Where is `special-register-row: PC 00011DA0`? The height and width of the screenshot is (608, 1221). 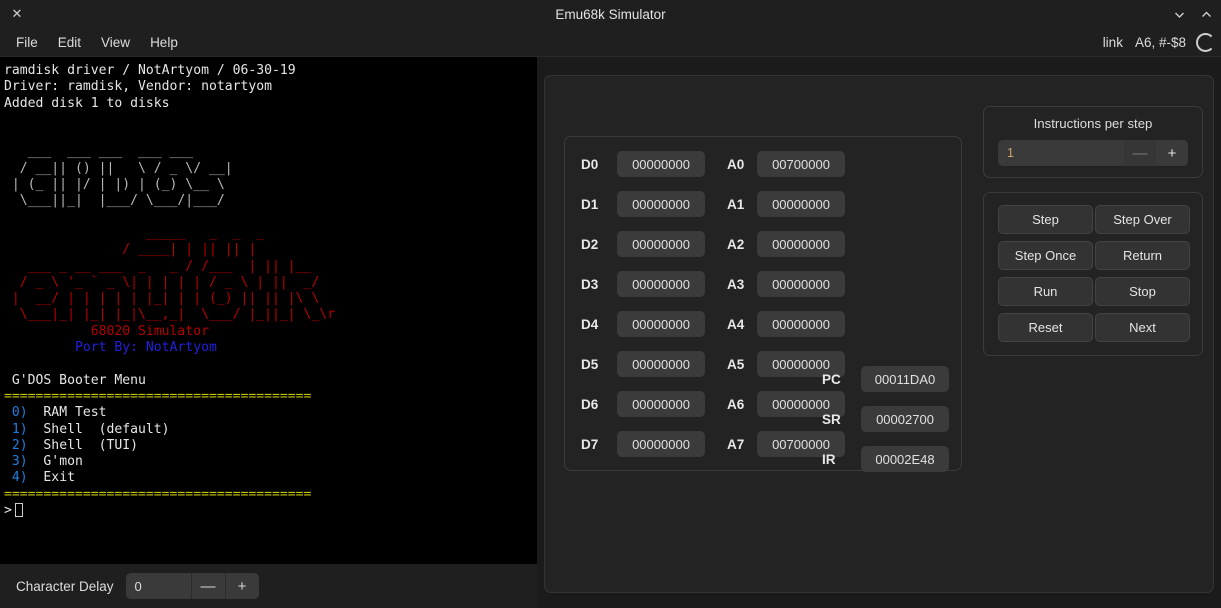
special-register-row: PC 00011DA0 is located at coordinates (885, 379).